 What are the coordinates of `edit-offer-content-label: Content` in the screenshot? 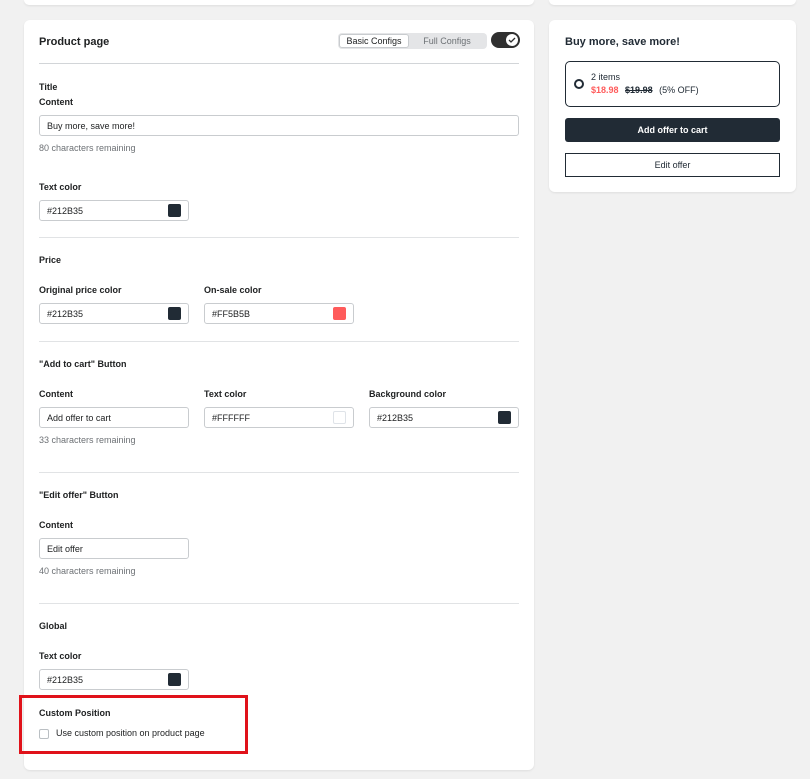 It's located at (56, 525).